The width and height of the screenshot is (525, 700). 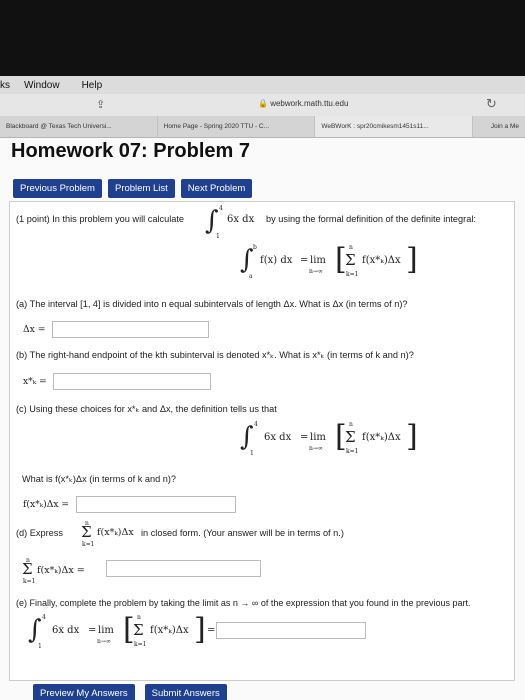 What do you see at coordinates (130, 151) in the screenshot?
I see `page-title: Homework 07: Problem 7` at bounding box center [130, 151].